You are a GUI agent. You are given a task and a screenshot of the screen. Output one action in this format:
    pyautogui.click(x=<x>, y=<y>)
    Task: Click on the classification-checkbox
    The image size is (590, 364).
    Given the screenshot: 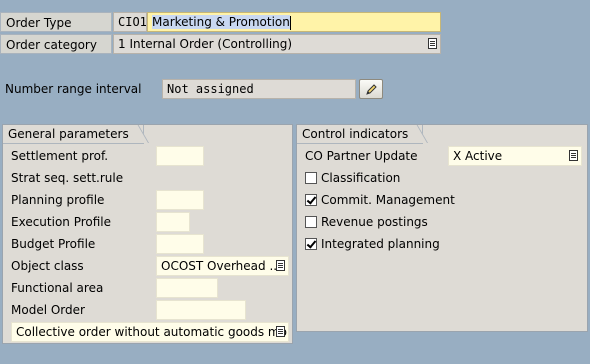 What is the action you would take?
    pyautogui.click(x=311, y=178)
    